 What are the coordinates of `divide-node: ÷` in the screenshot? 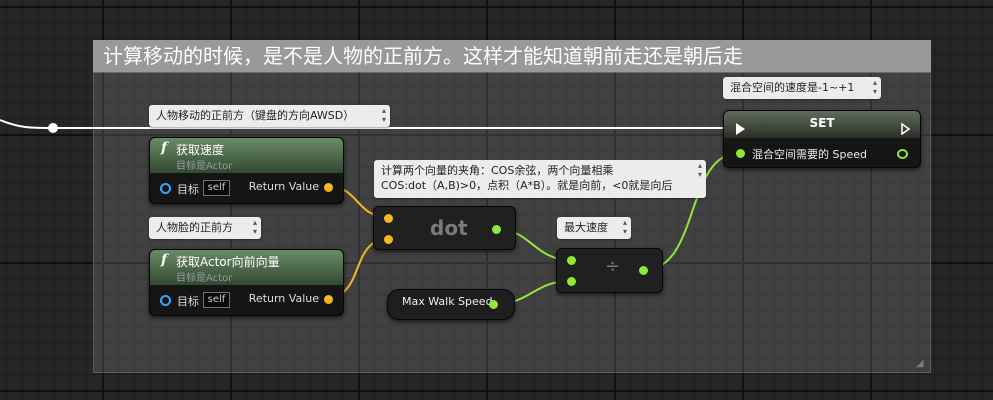 It's located at (609, 270).